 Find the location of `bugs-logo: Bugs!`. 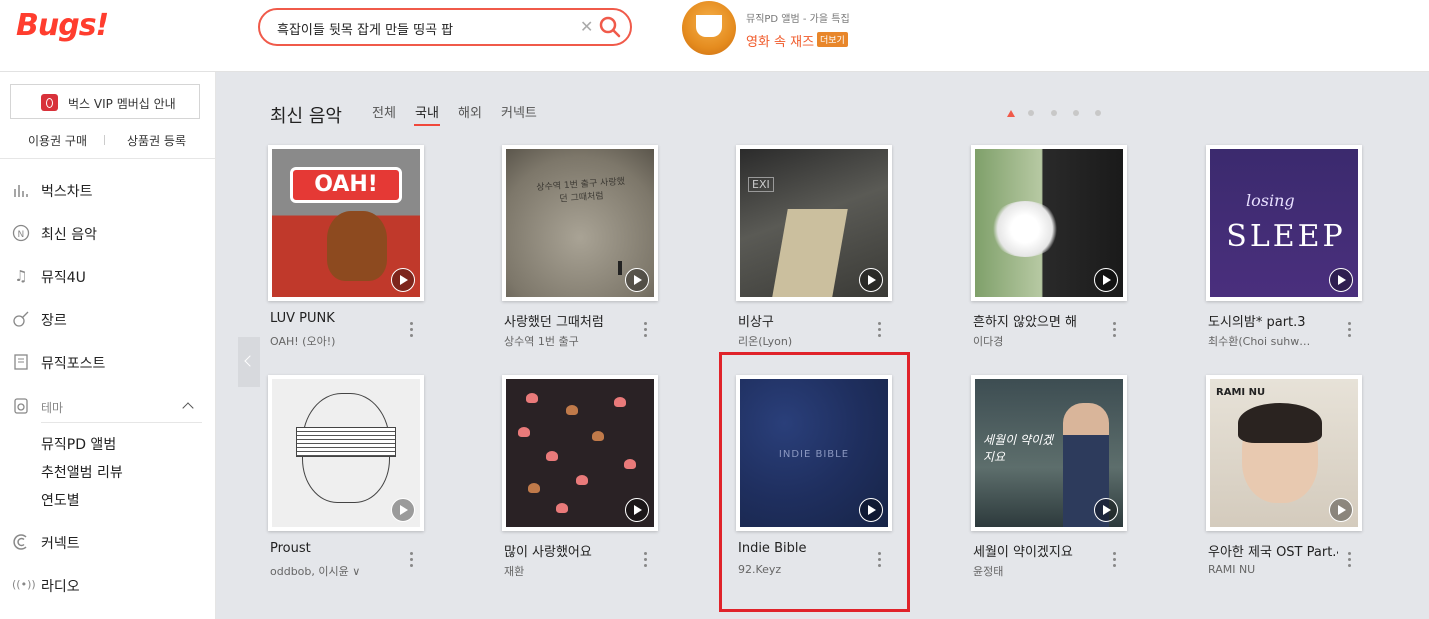

bugs-logo: Bugs! is located at coordinates (62, 25).